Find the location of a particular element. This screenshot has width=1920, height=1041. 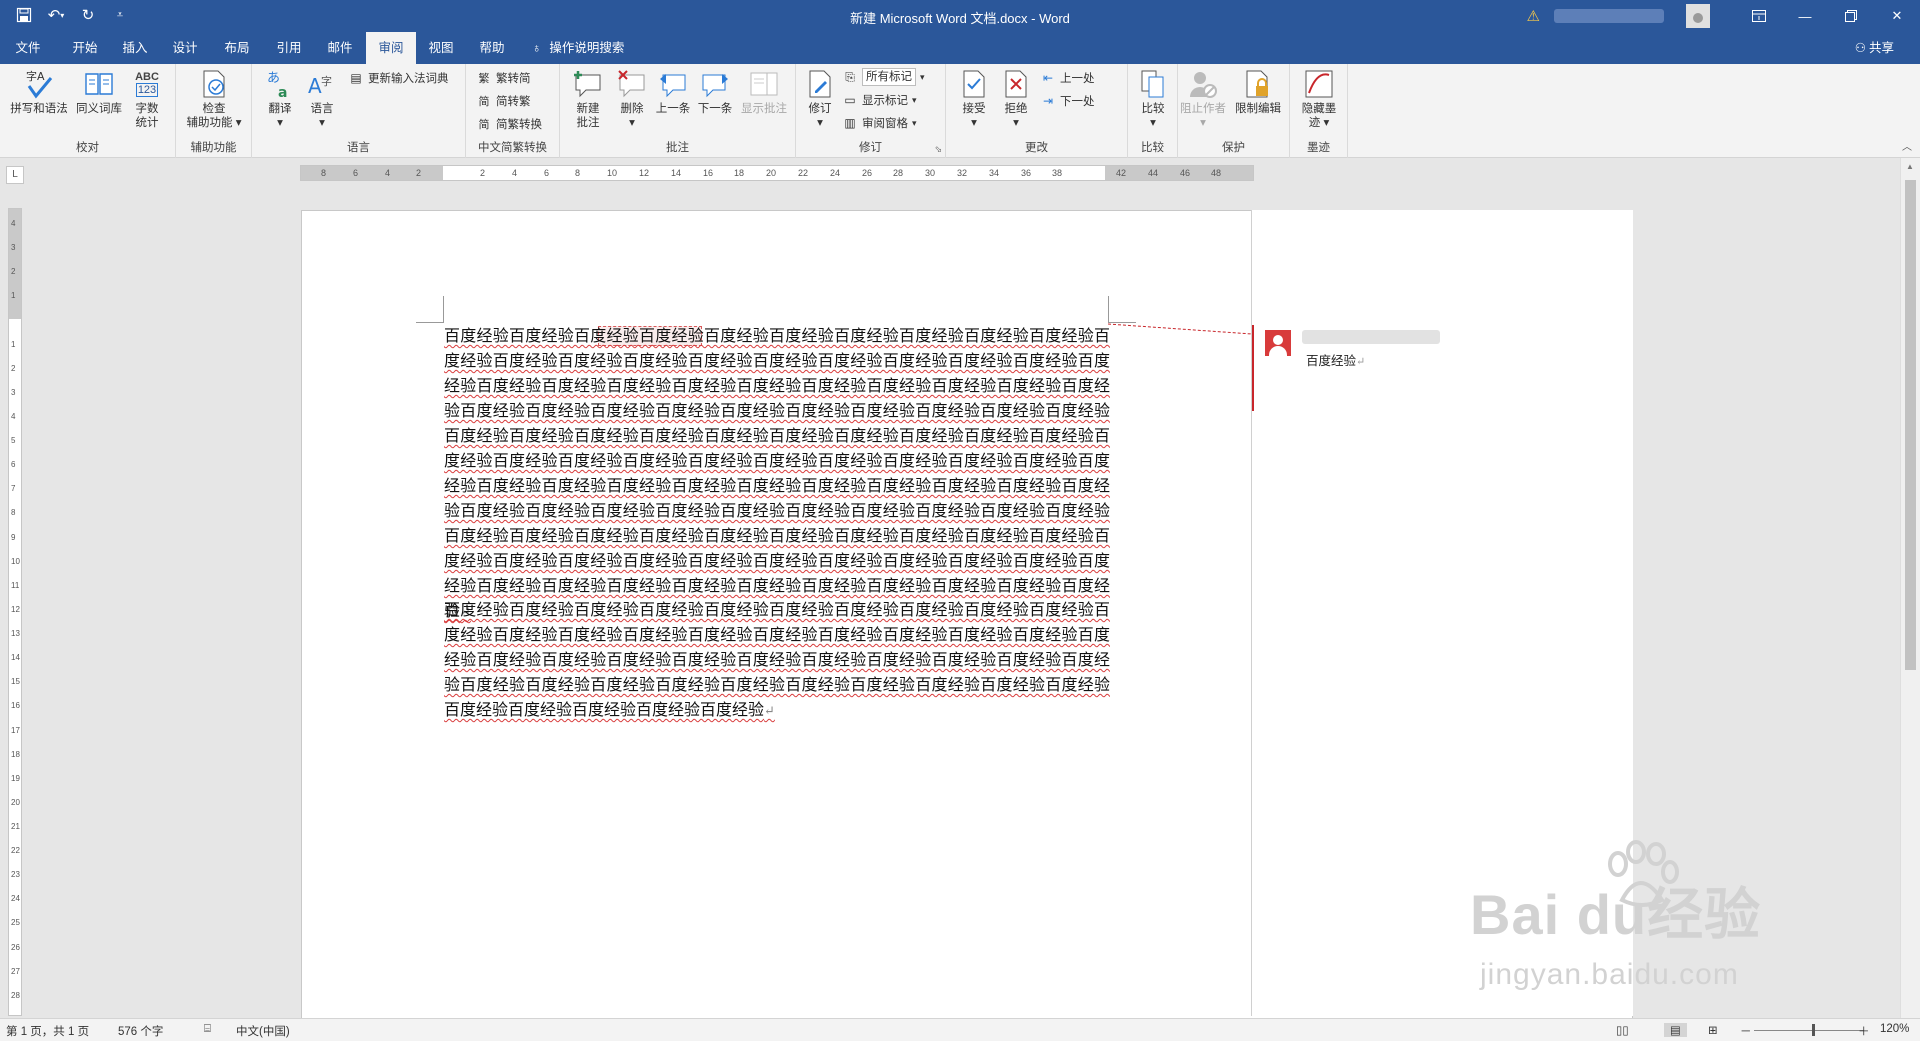

thesaurus-button: 同义词库 is located at coordinates (99, 92).